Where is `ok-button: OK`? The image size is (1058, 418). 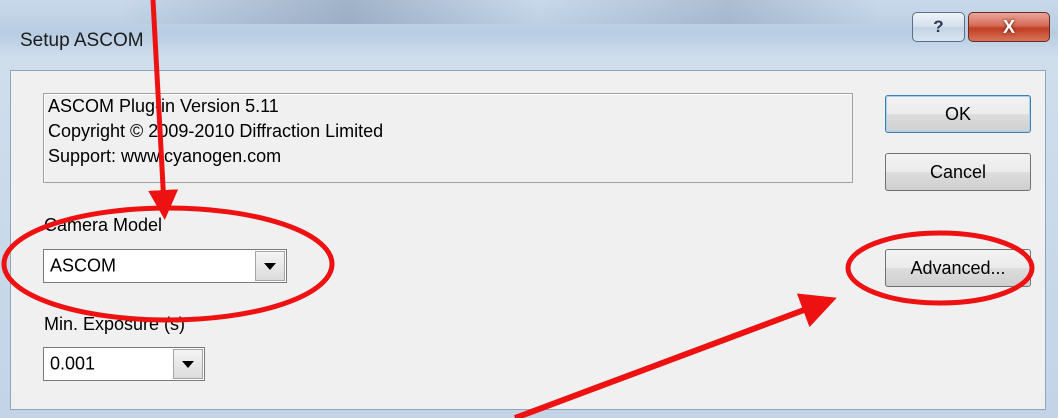
ok-button: OK is located at coordinates (958, 114).